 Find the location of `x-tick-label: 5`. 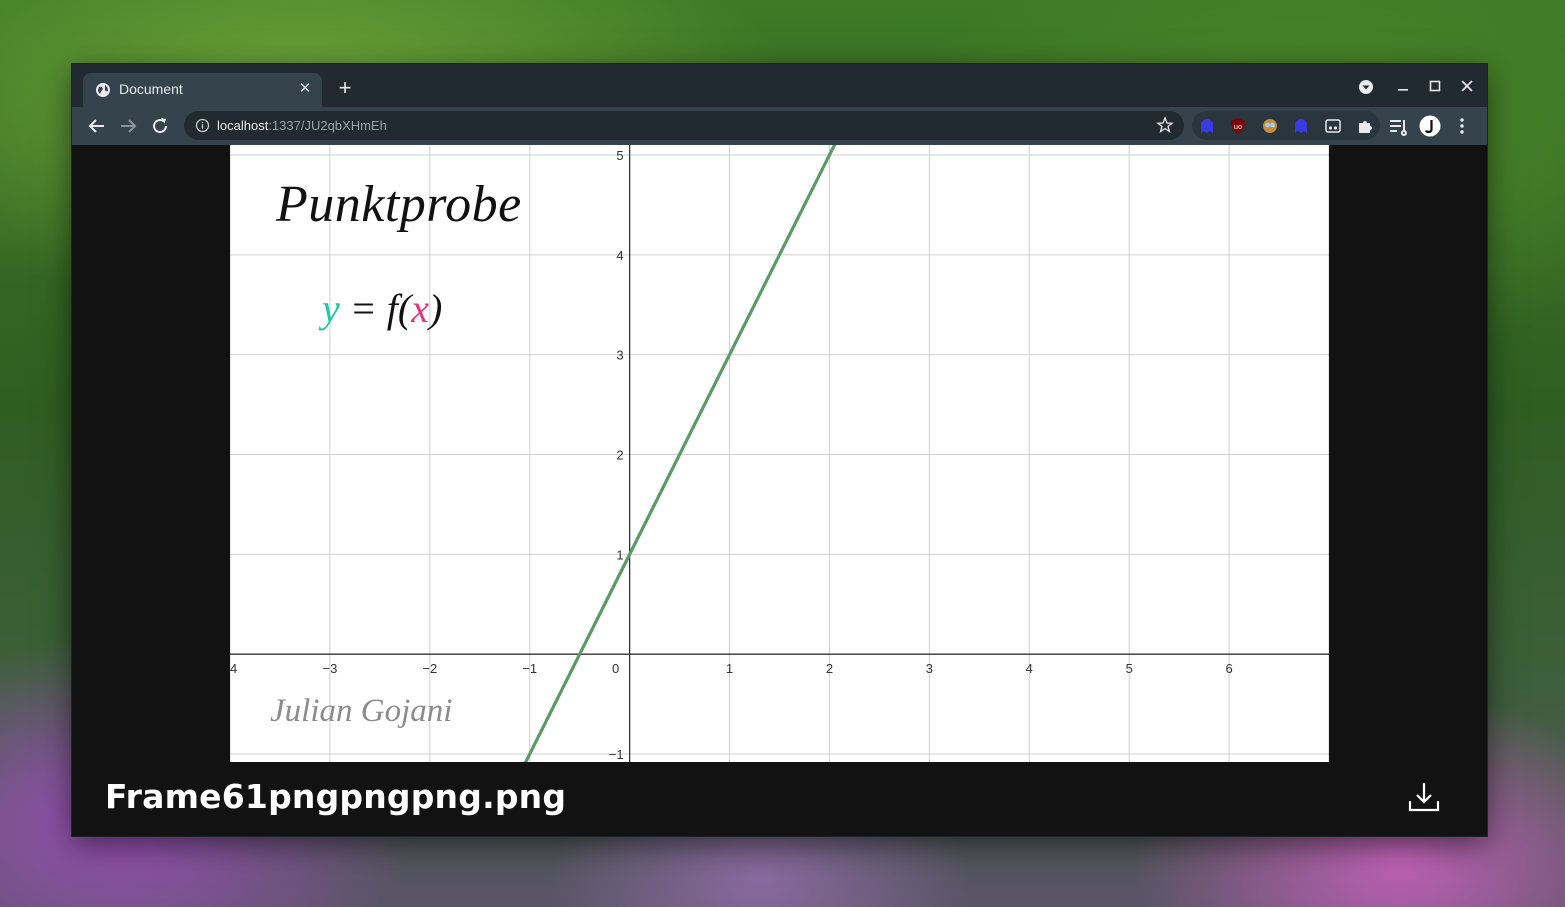

x-tick-label: 5 is located at coordinates (1129, 668).